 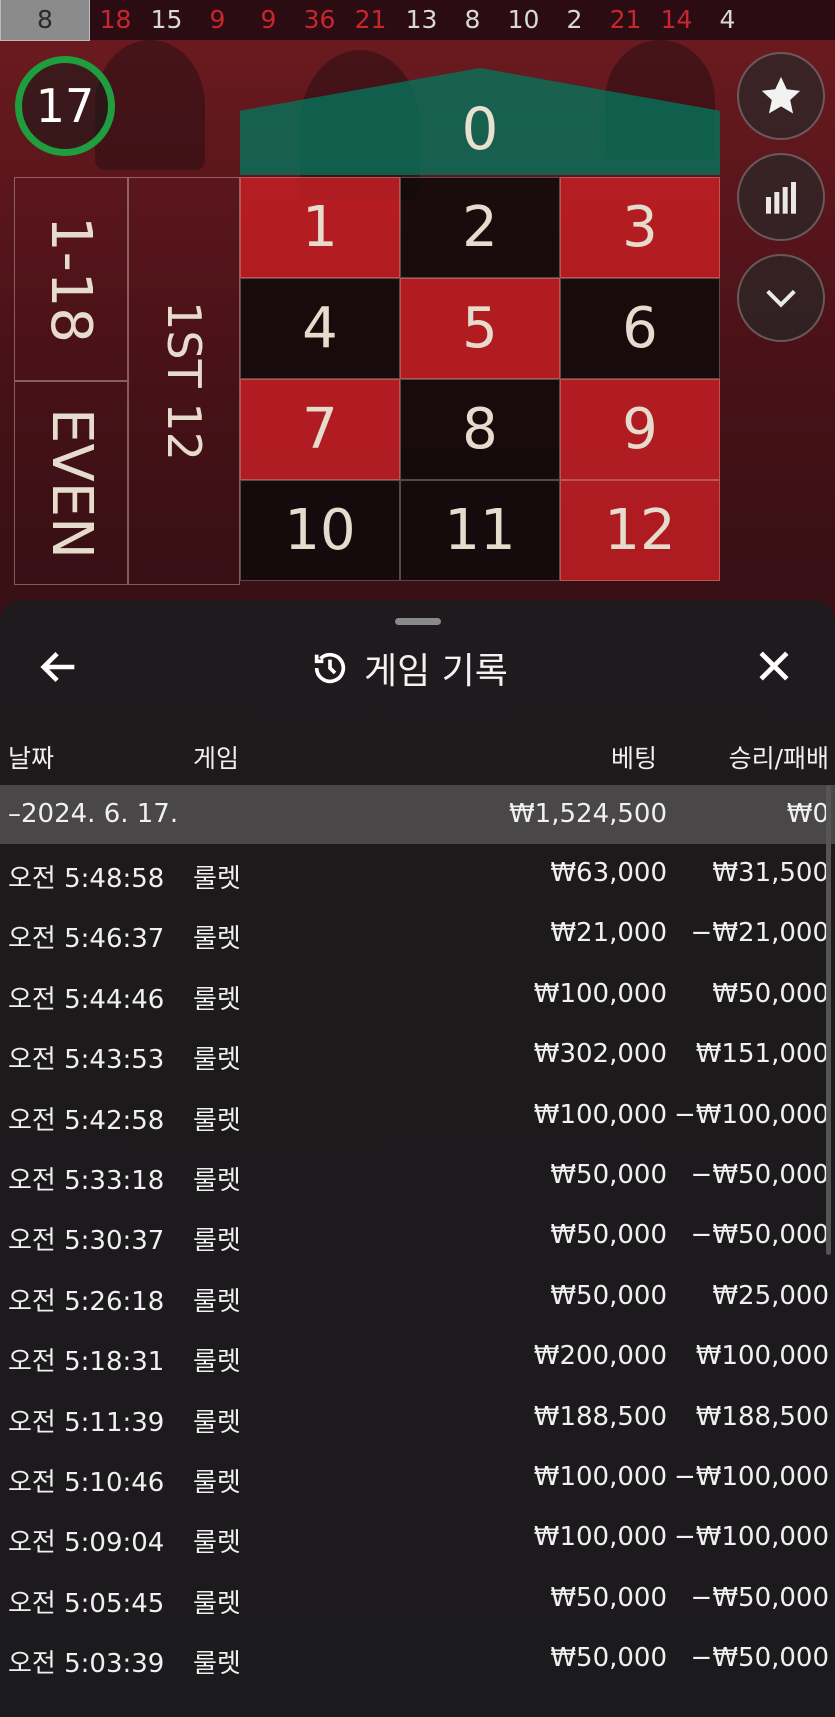 I want to click on row-result: −₩100,000, so click(x=751, y=1476).